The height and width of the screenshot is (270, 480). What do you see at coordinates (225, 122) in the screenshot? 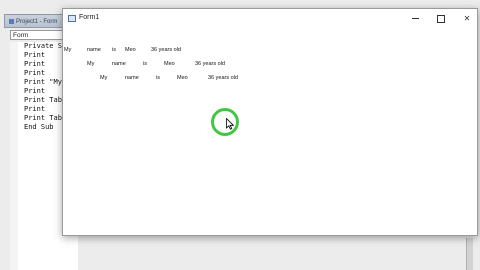
I see `click-highlight-ring` at bounding box center [225, 122].